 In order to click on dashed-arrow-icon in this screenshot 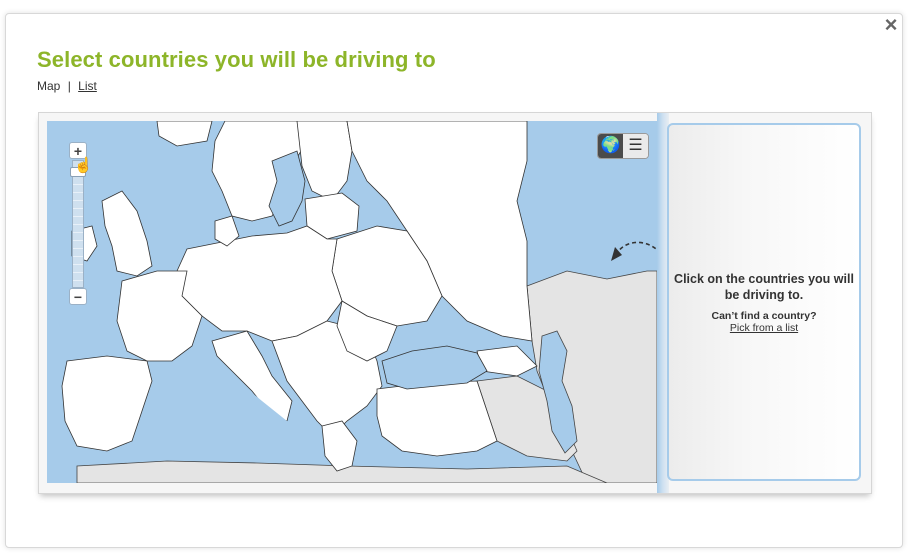, I will do `click(634, 251)`.